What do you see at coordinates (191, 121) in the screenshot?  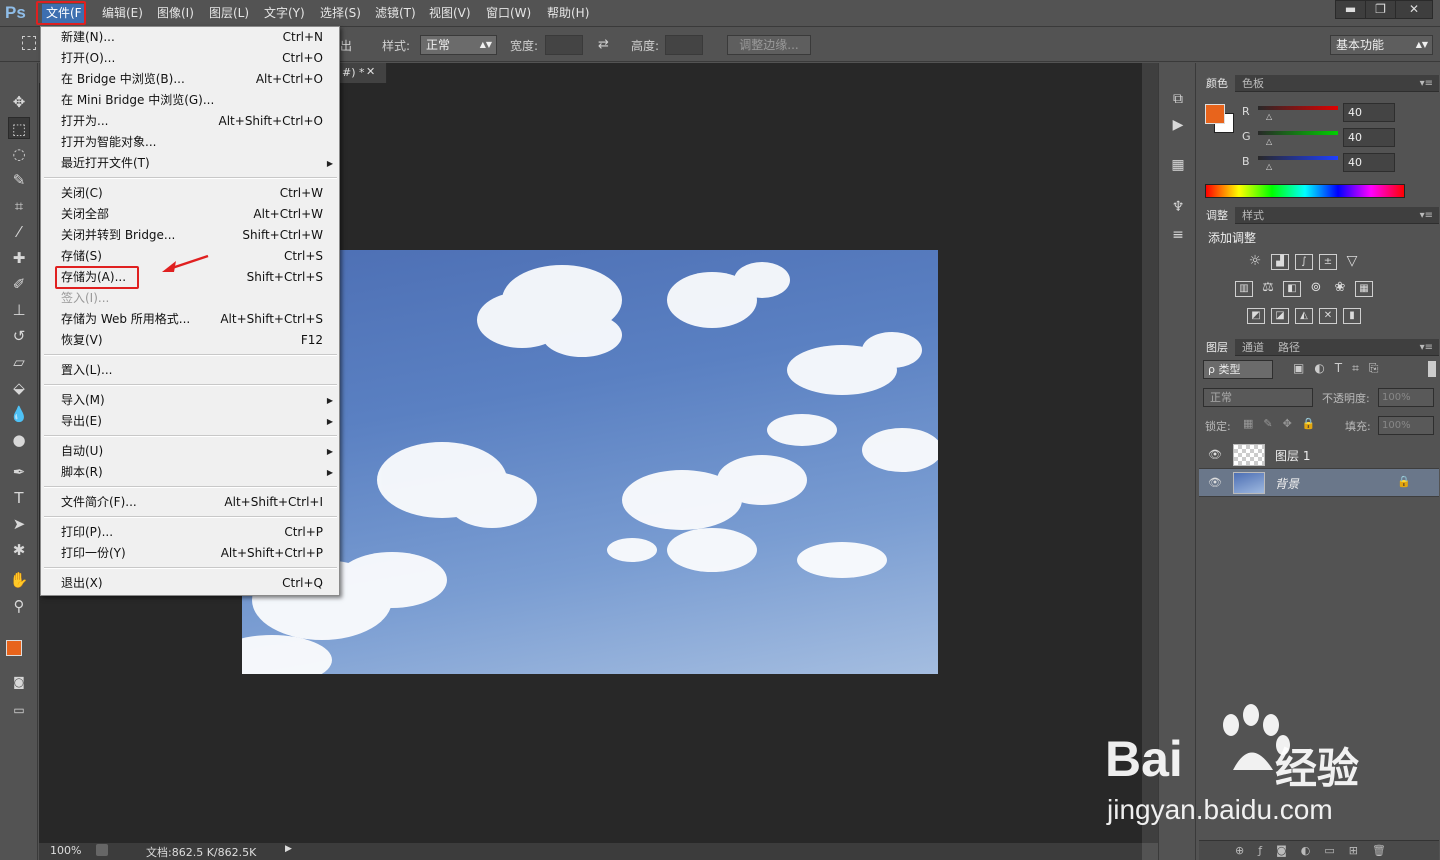 I see `file-menu-item: 打开为... Alt+Shift+Ctrl+O` at bounding box center [191, 121].